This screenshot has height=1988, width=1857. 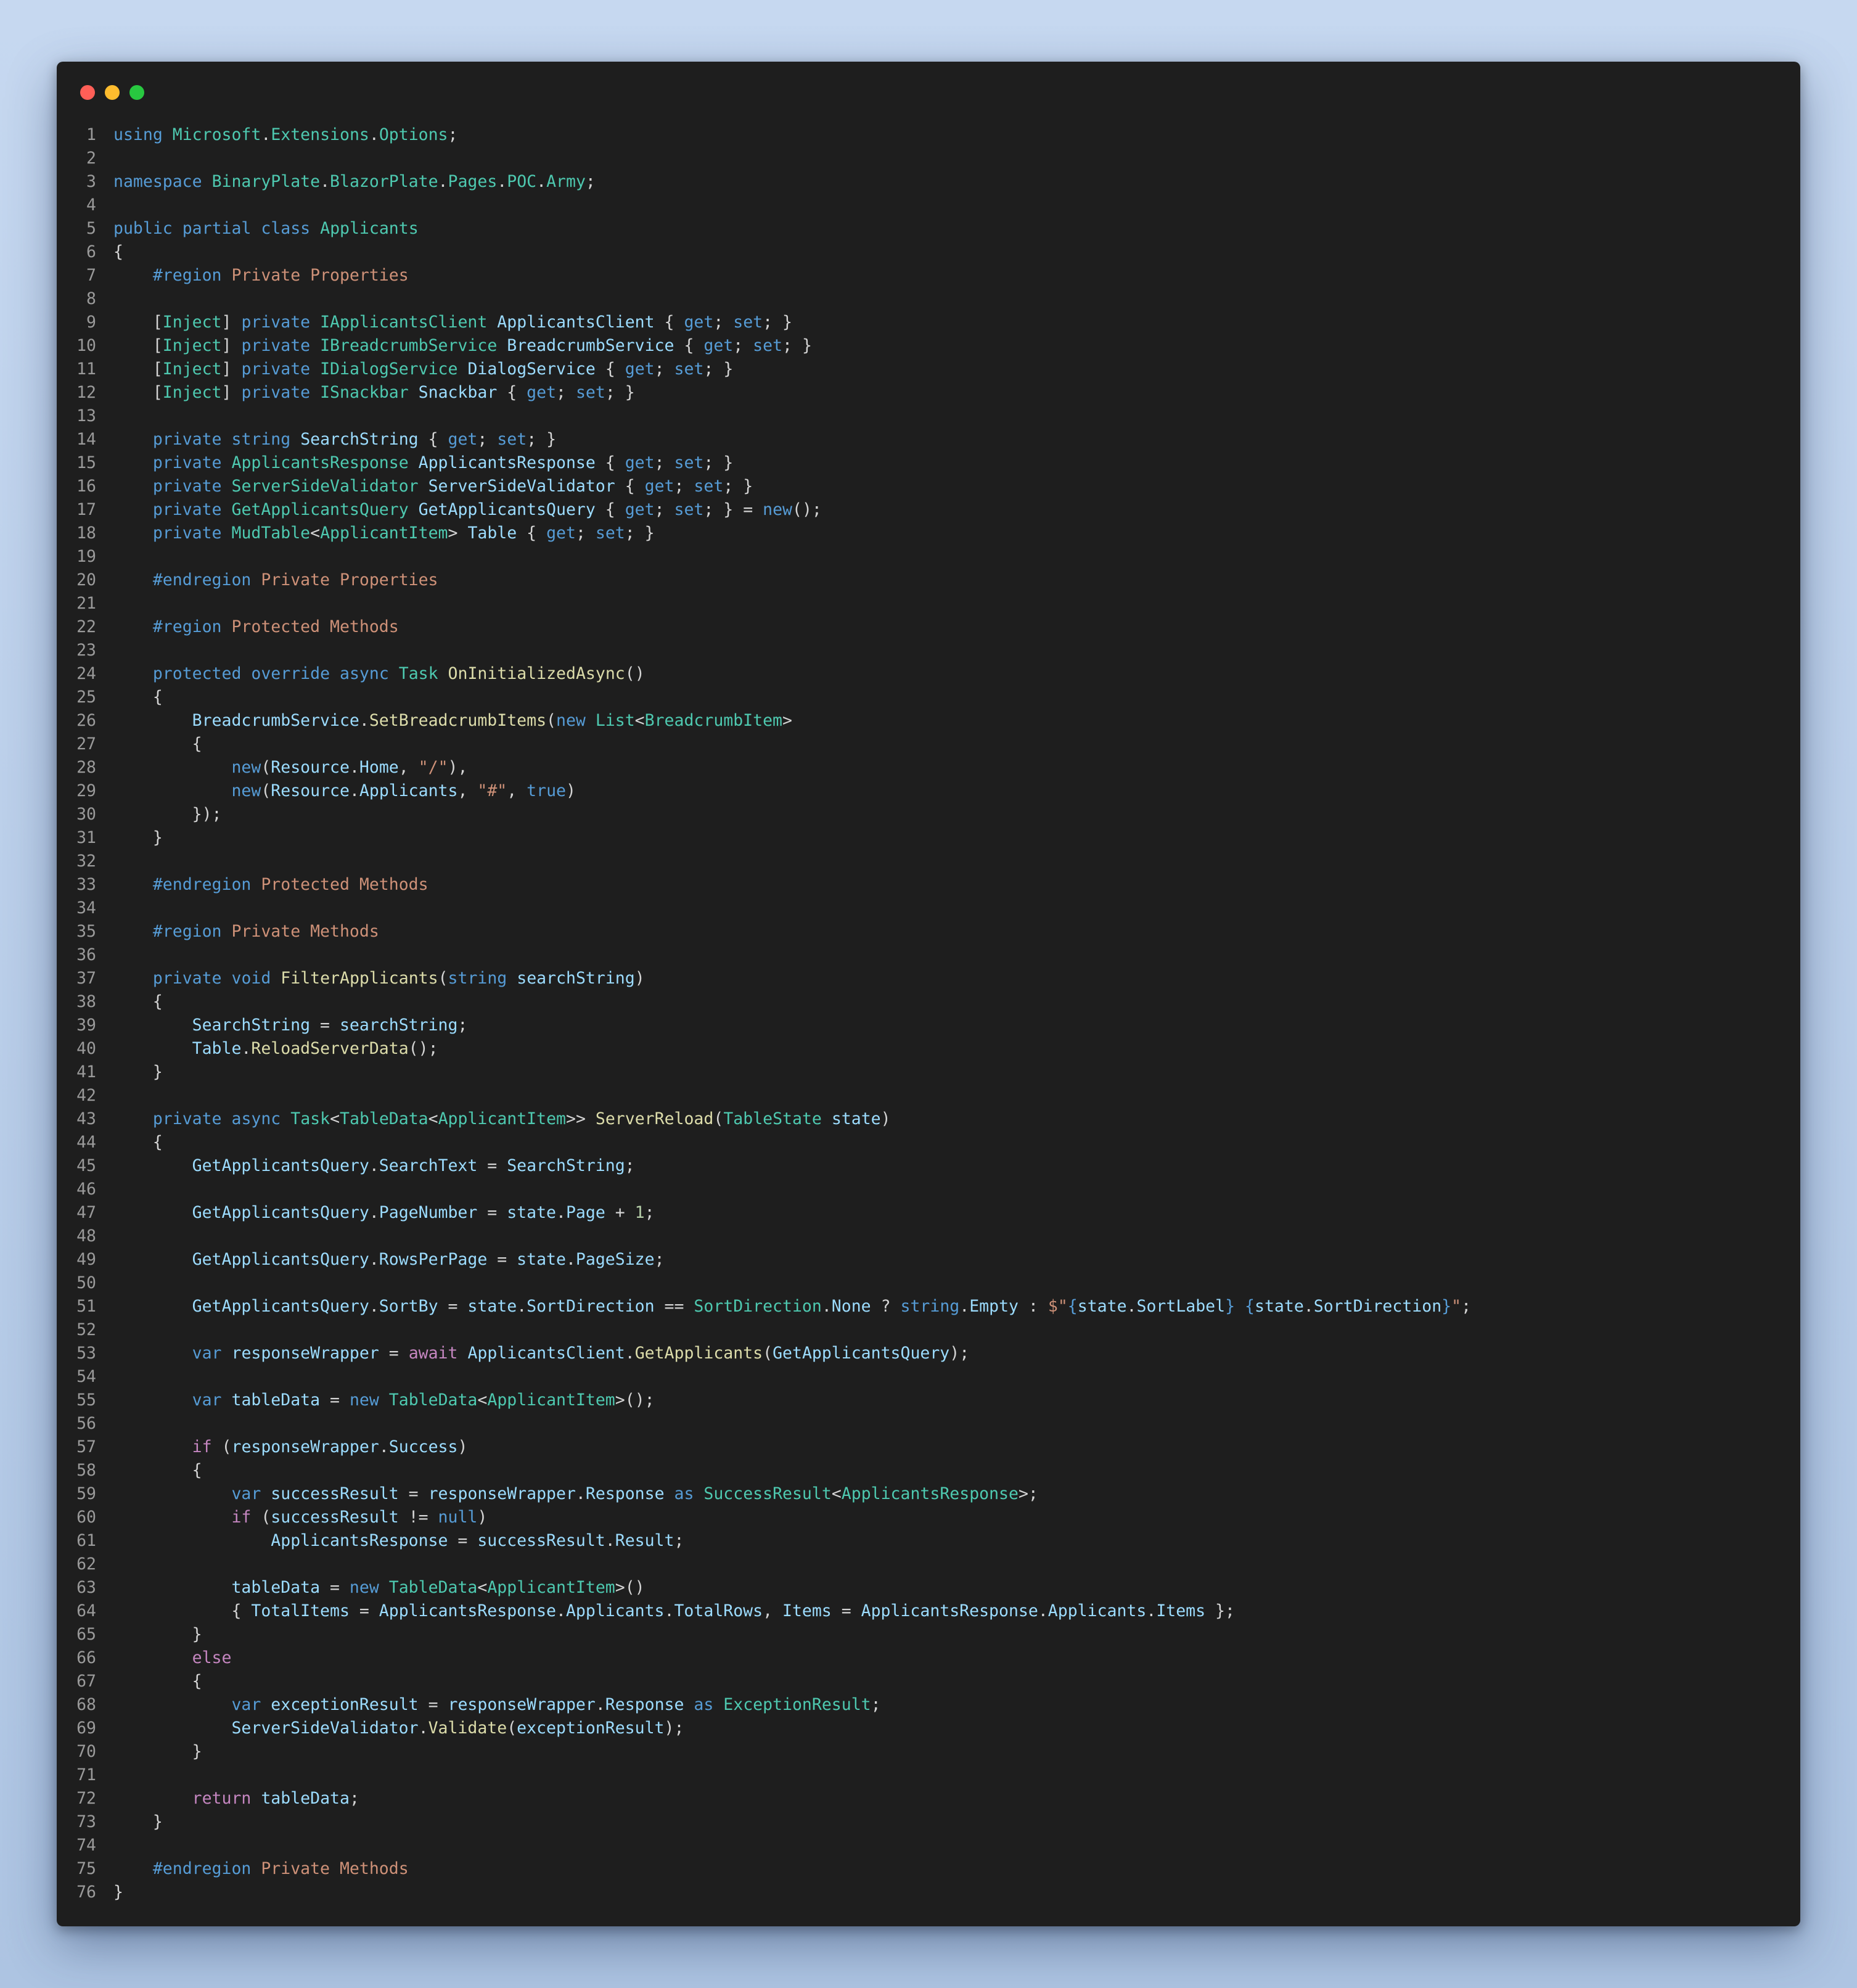 What do you see at coordinates (787, 720) in the screenshot?
I see `code-token: >` at bounding box center [787, 720].